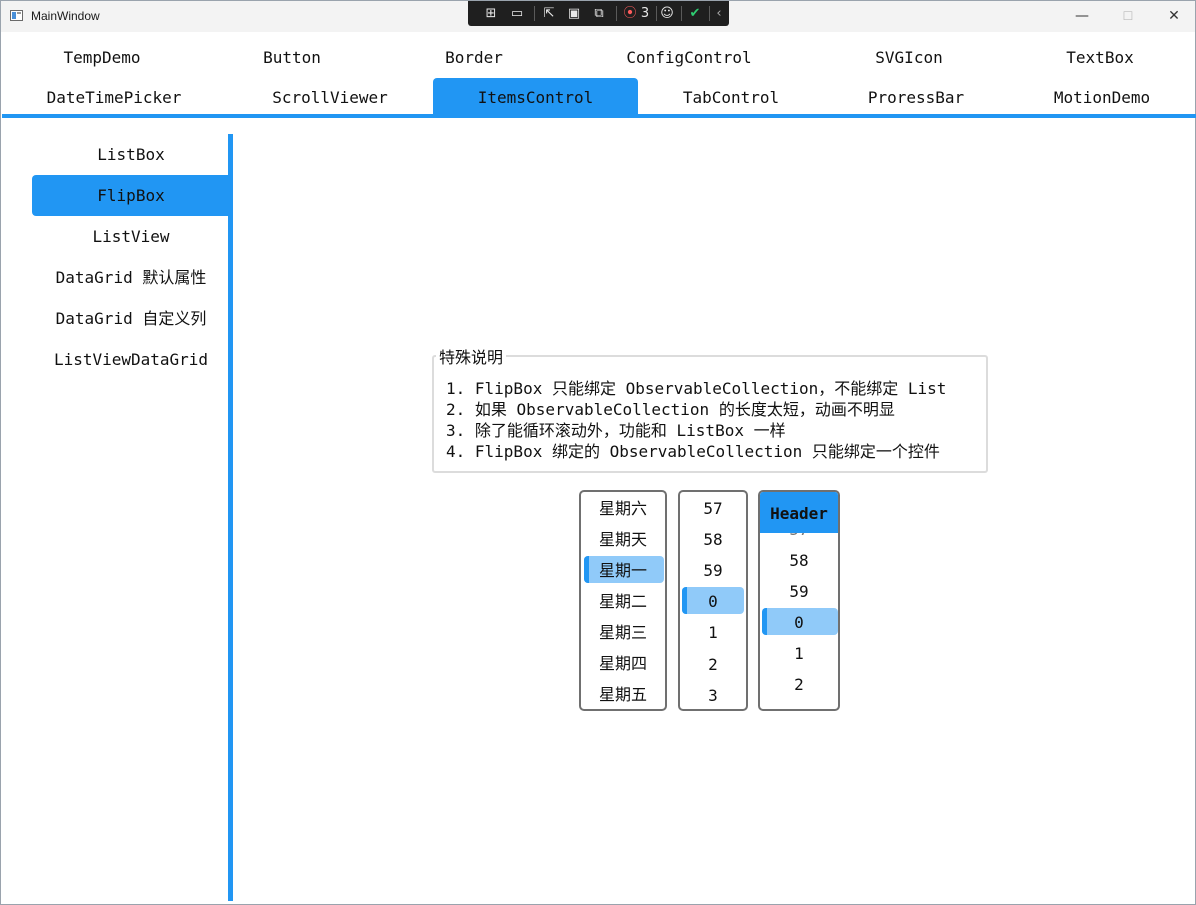 Image resolution: width=1196 pixels, height=905 pixels. What do you see at coordinates (916, 98) in the screenshot?
I see `tab-proressbar: ProressBar` at bounding box center [916, 98].